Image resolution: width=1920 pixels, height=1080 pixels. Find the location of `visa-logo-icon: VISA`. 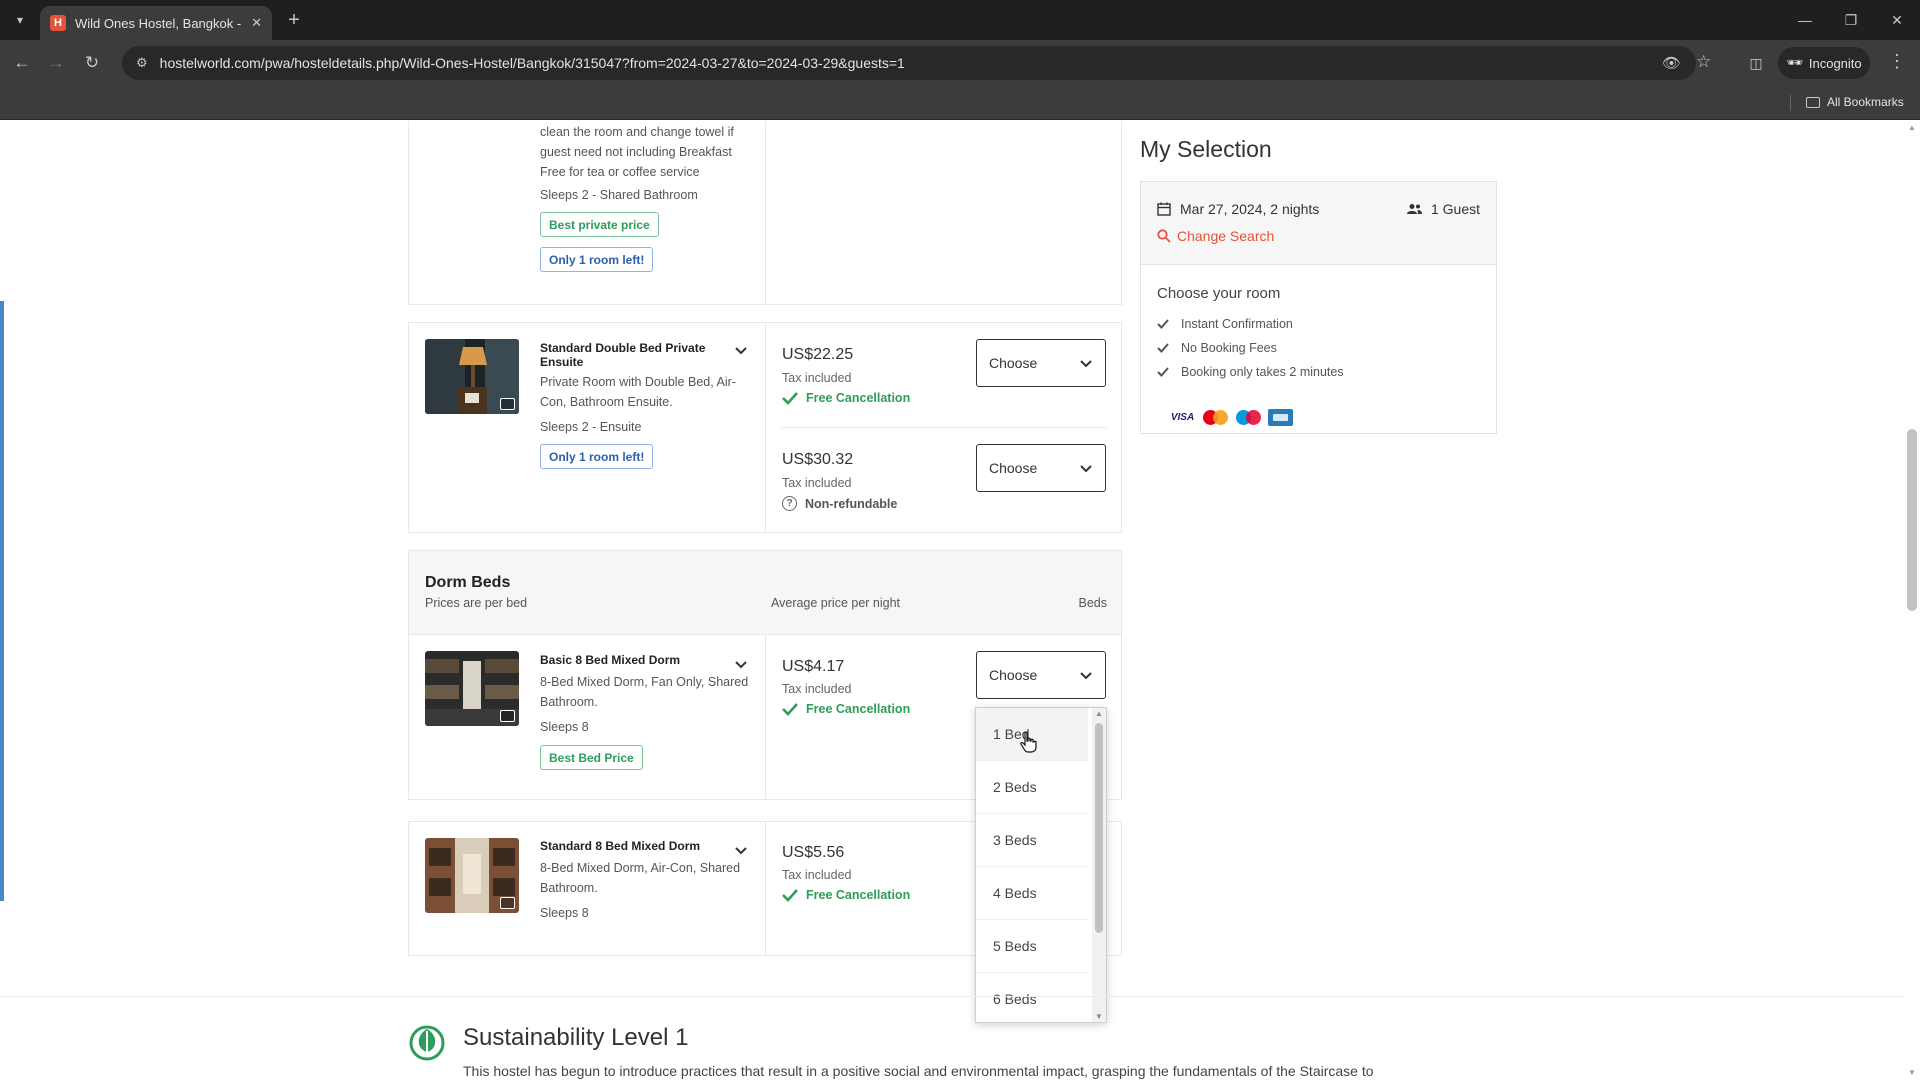

visa-logo-icon: VISA is located at coordinates (1182, 417).